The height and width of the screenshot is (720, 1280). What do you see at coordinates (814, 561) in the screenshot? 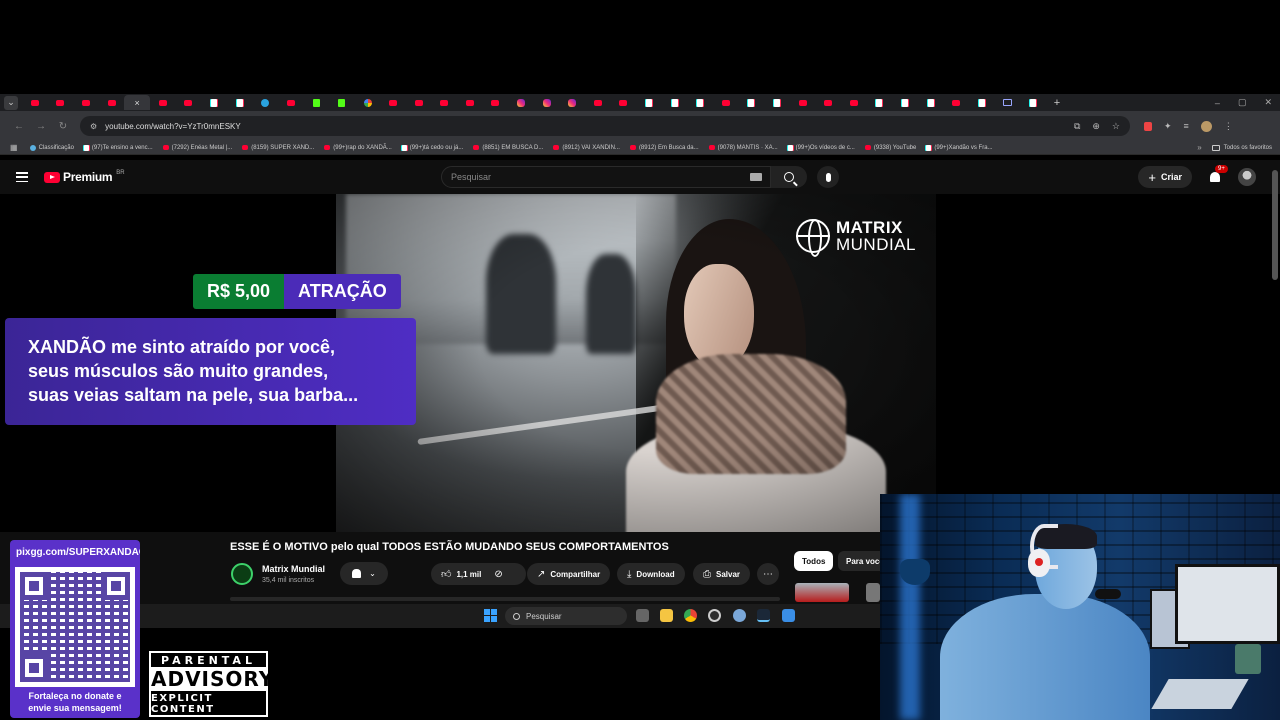
I see `chip-all: Todos` at bounding box center [814, 561].